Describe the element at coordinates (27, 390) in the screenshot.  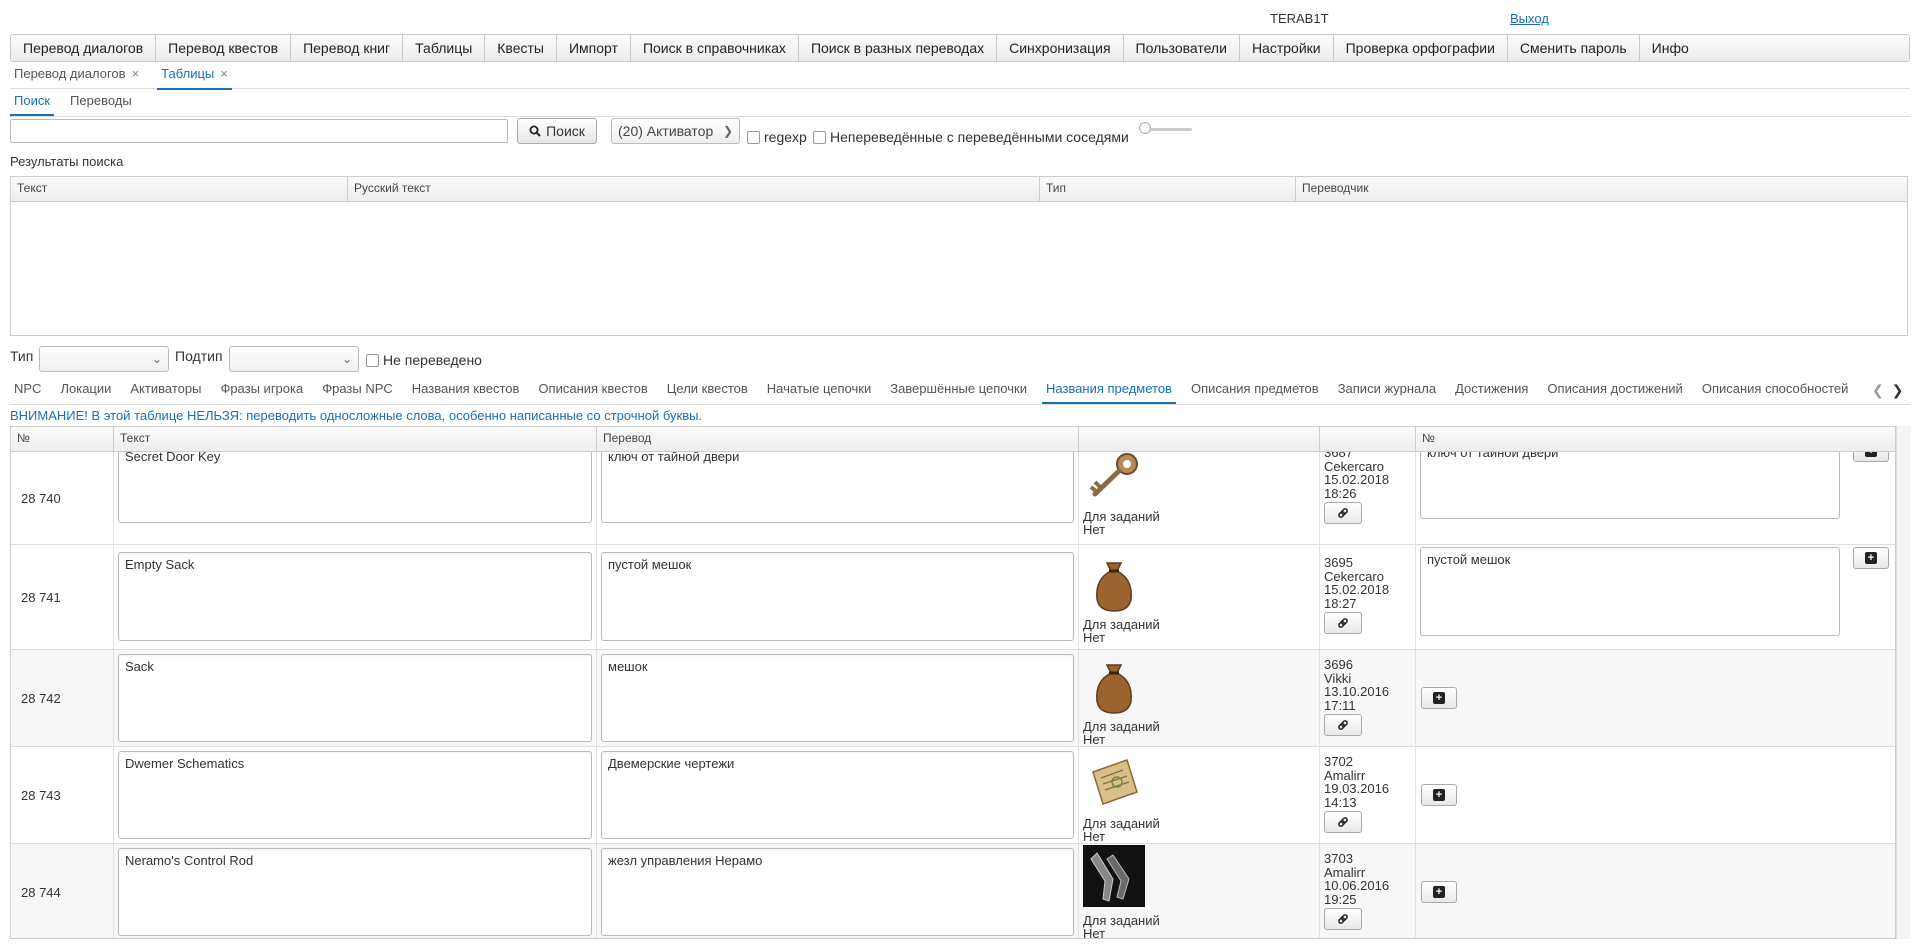
I see `tab-npc: NPC` at that location.